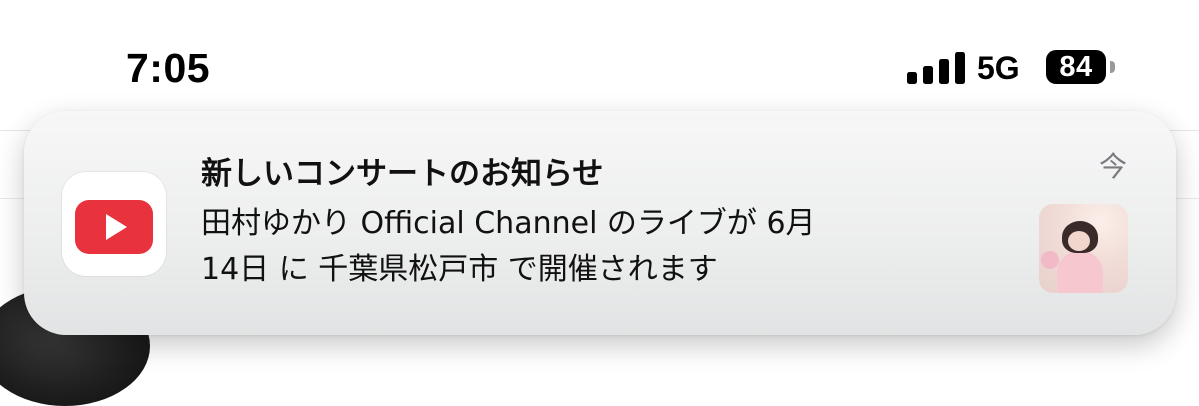 The width and height of the screenshot is (1199, 406). Describe the element at coordinates (1083, 248) in the screenshot. I see `channel-thumbnail` at that location.